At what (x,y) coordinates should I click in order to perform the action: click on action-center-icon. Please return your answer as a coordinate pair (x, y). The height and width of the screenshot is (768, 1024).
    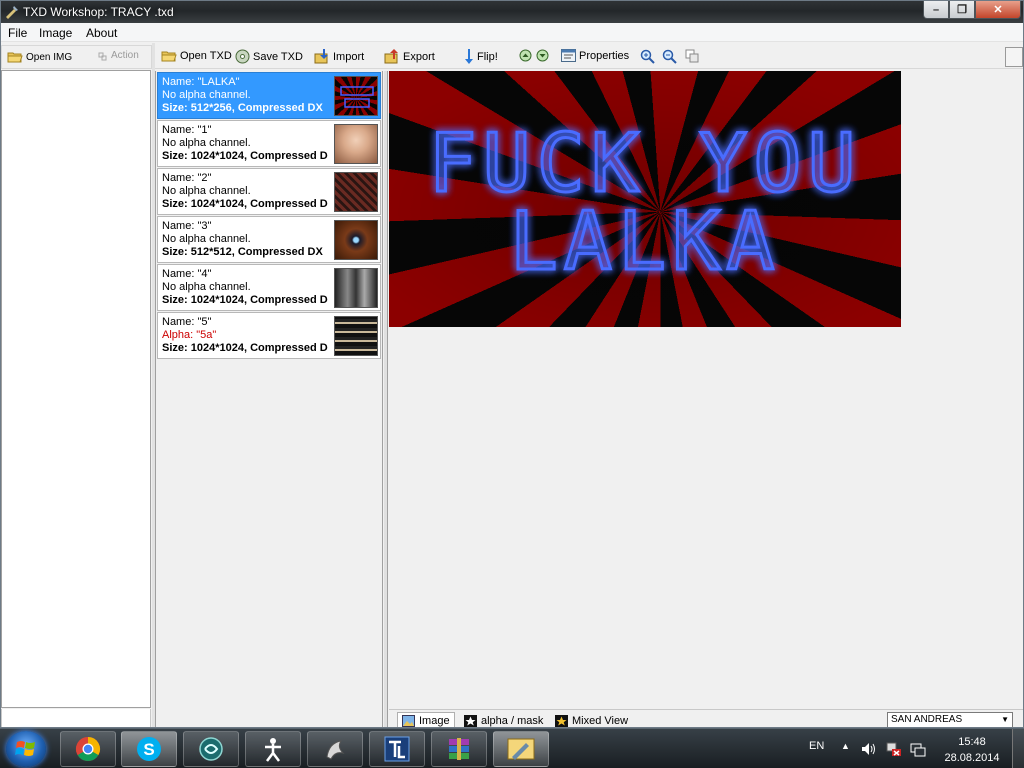
    Looking at the image, I should click on (918, 749).